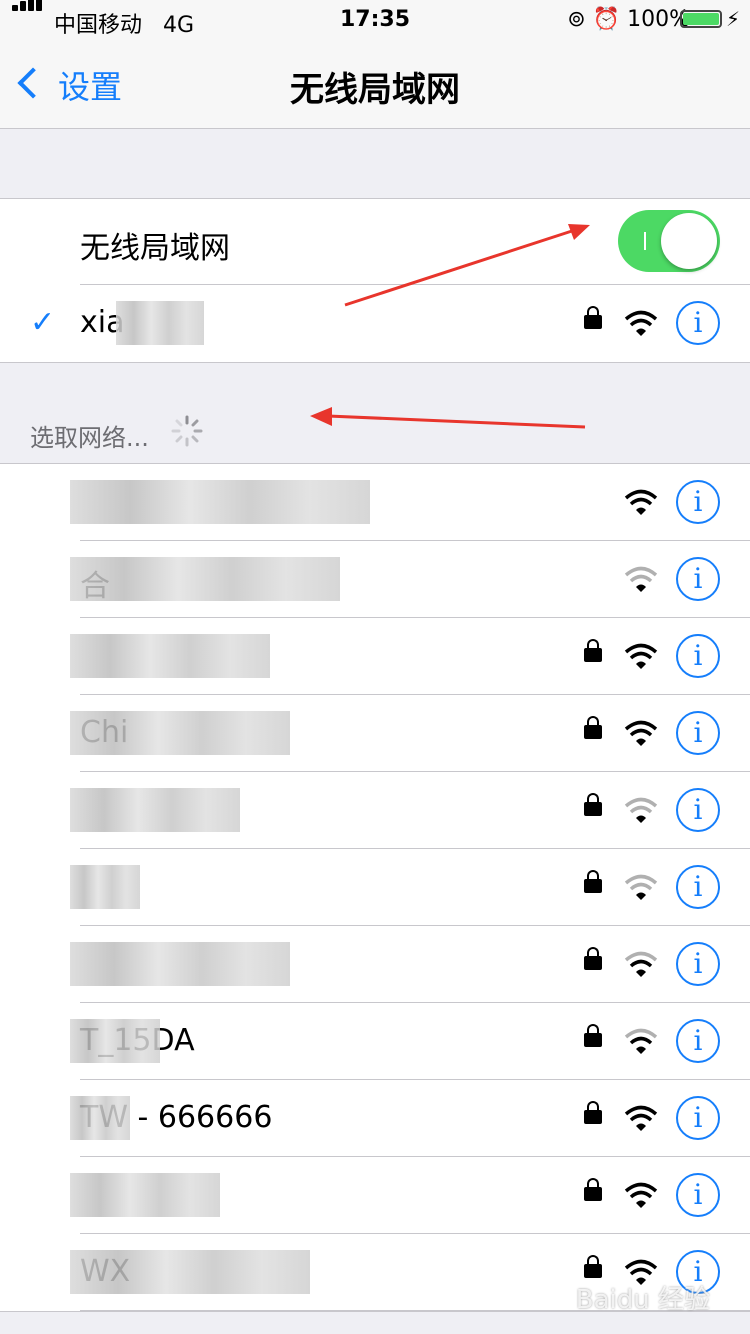 This screenshot has height=1334, width=750. I want to click on watermark: Baidu 经验, so click(642, 1300).